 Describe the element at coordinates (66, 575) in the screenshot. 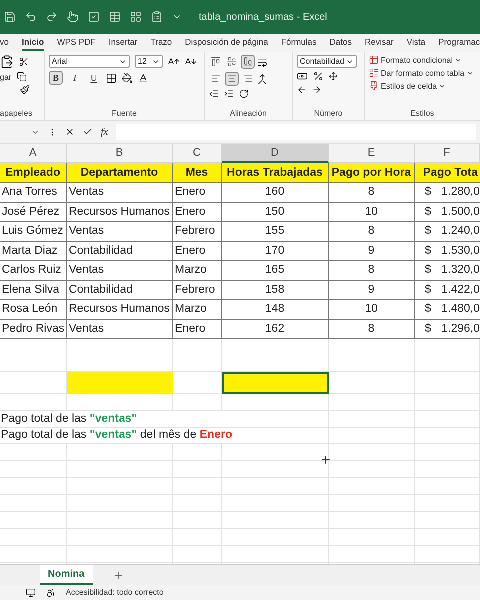

I see `sheet-tab: Nomina` at that location.